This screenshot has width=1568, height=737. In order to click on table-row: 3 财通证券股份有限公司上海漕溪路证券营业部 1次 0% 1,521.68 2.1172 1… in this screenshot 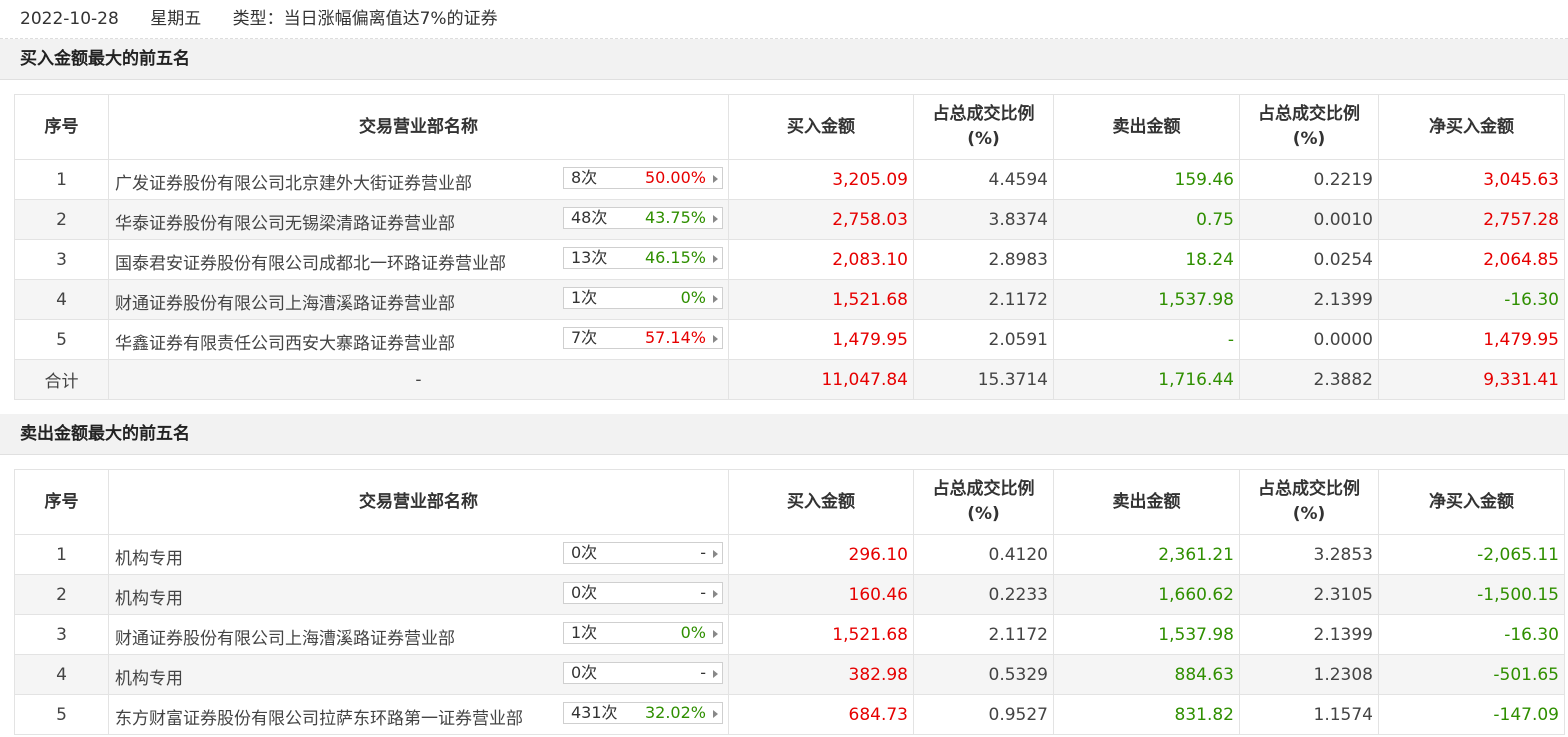, I will do `click(789, 634)`.